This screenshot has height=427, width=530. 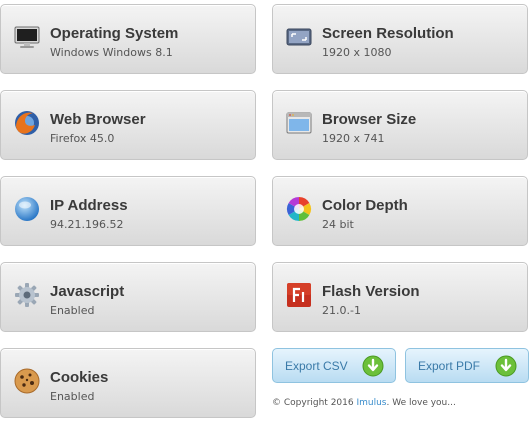 I want to click on export-pdf-label: Export PDF, so click(x=449, y=366).